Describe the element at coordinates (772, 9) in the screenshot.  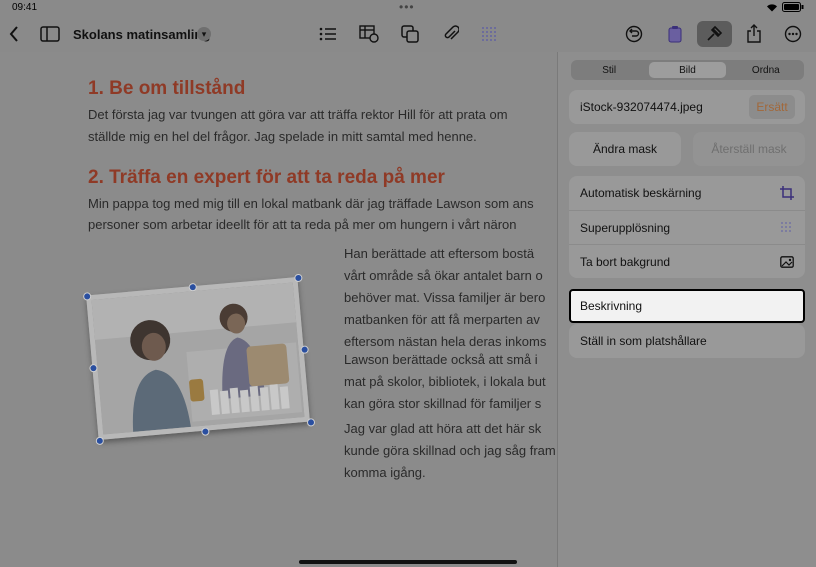
I see `wifi-icon` at that location.